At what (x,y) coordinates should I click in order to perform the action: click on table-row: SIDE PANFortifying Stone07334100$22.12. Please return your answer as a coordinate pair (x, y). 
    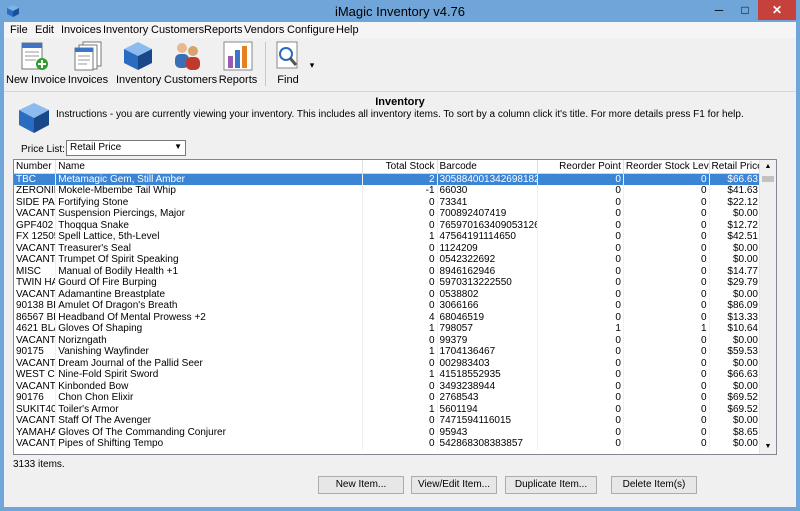
    Looking at the image, I should click on (388, 202).